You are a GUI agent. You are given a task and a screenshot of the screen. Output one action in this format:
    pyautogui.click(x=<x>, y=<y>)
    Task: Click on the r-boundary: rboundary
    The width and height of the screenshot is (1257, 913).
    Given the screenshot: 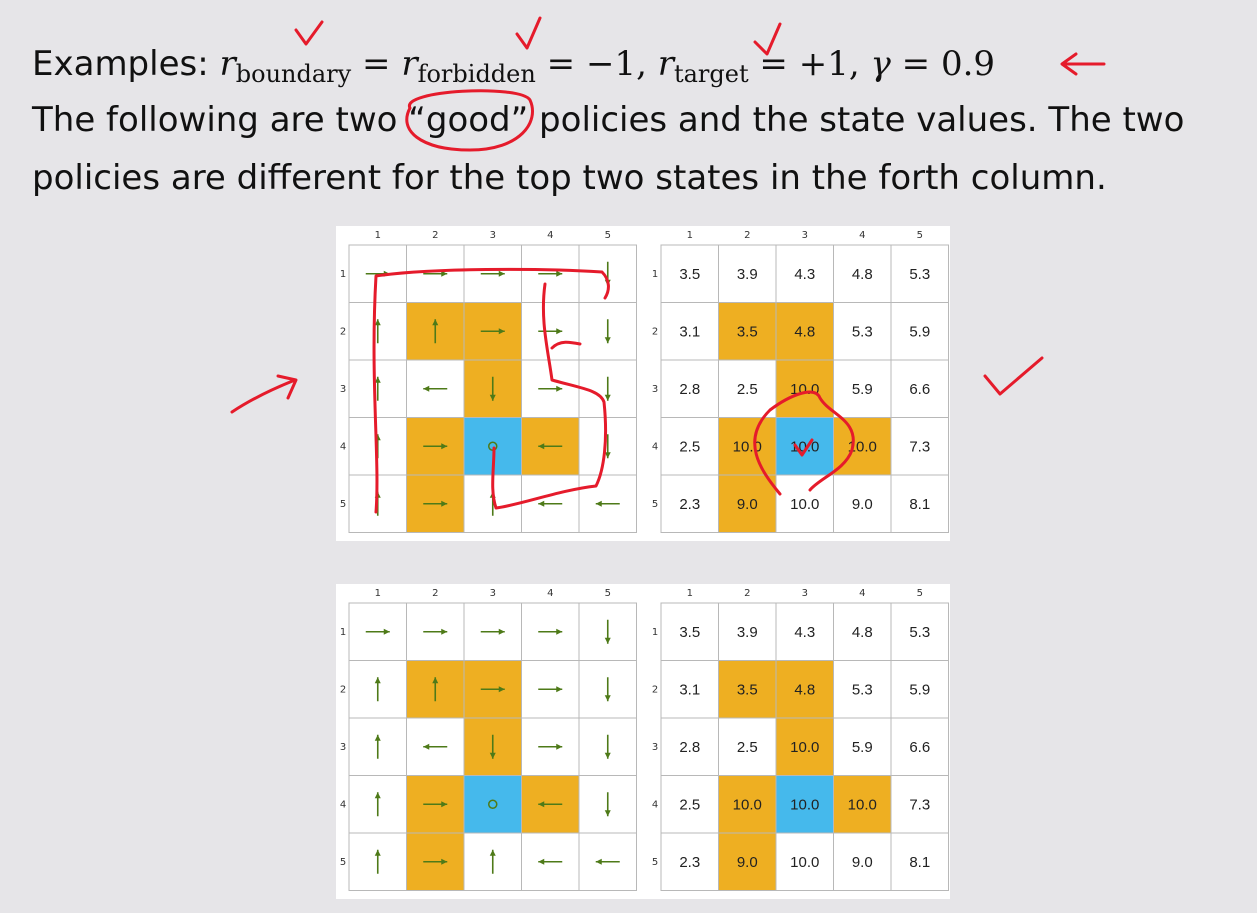 What is the action you would take?
    pyautogui.click(x=285, y=66)
    